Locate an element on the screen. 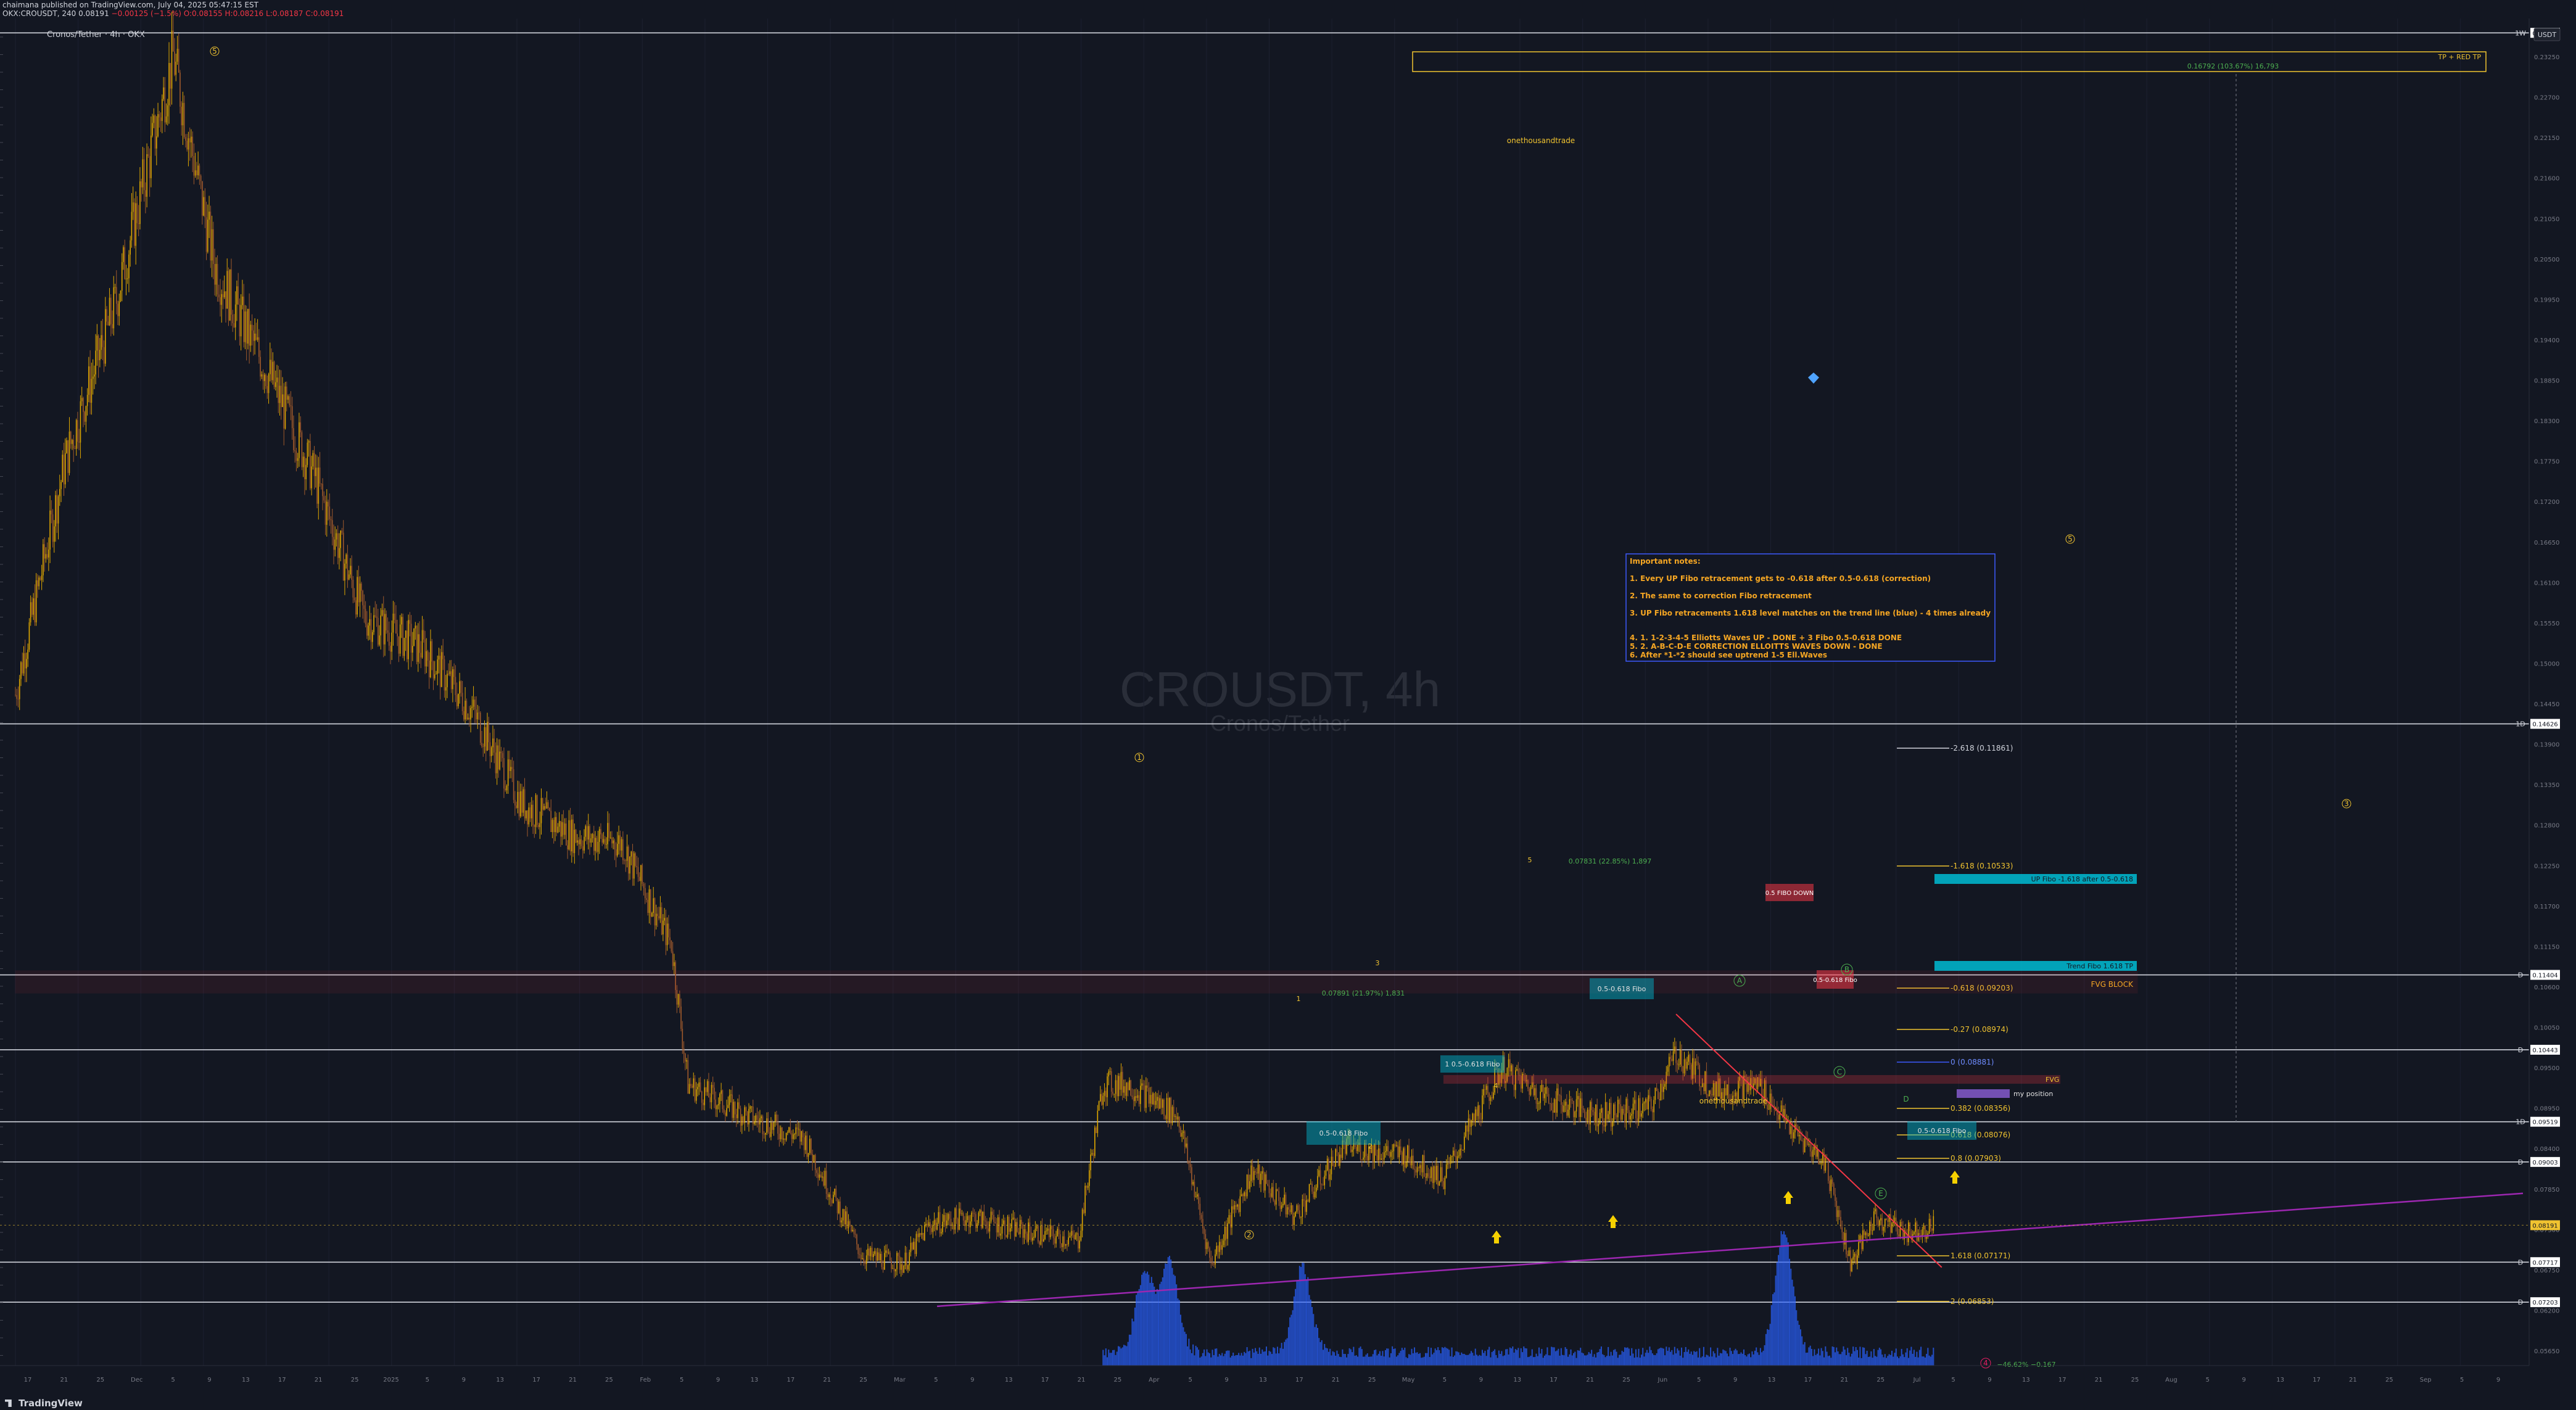  footer: TradingView is located at coordinates (1288, 1402).